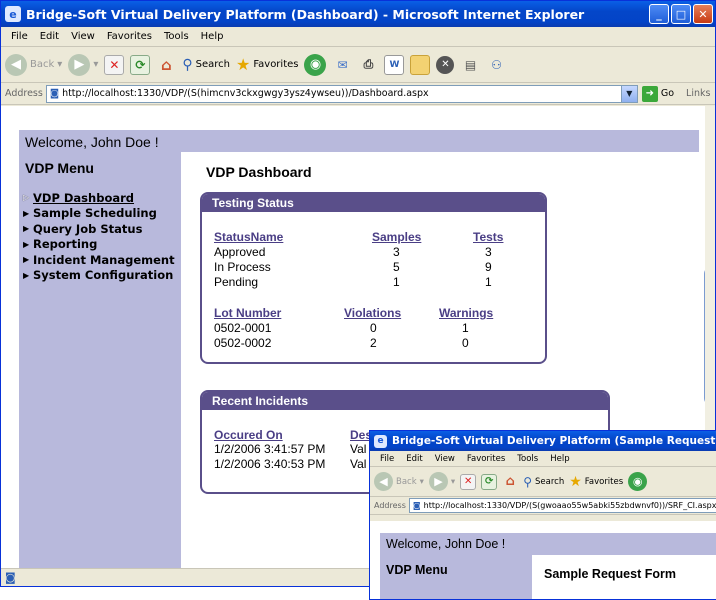 The image size is (716, 600). What do you see at coordinates (26, 198) in the screenshot?
I see `triangle-right-icon: ▷` at bounding box center [26, 198].